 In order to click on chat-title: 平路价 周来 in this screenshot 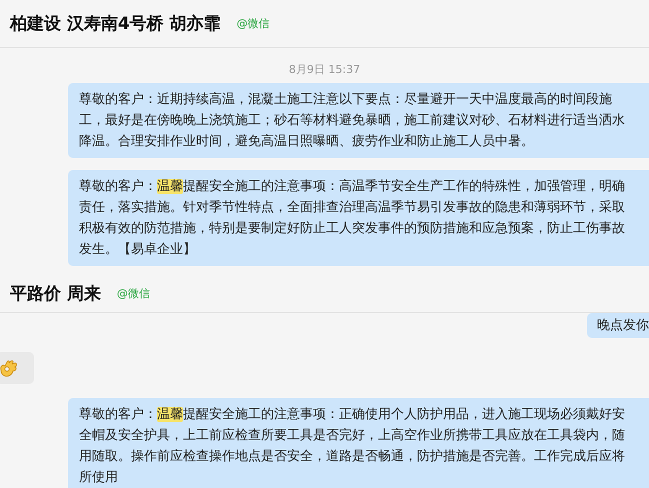, I will do `click(55, 294)`.